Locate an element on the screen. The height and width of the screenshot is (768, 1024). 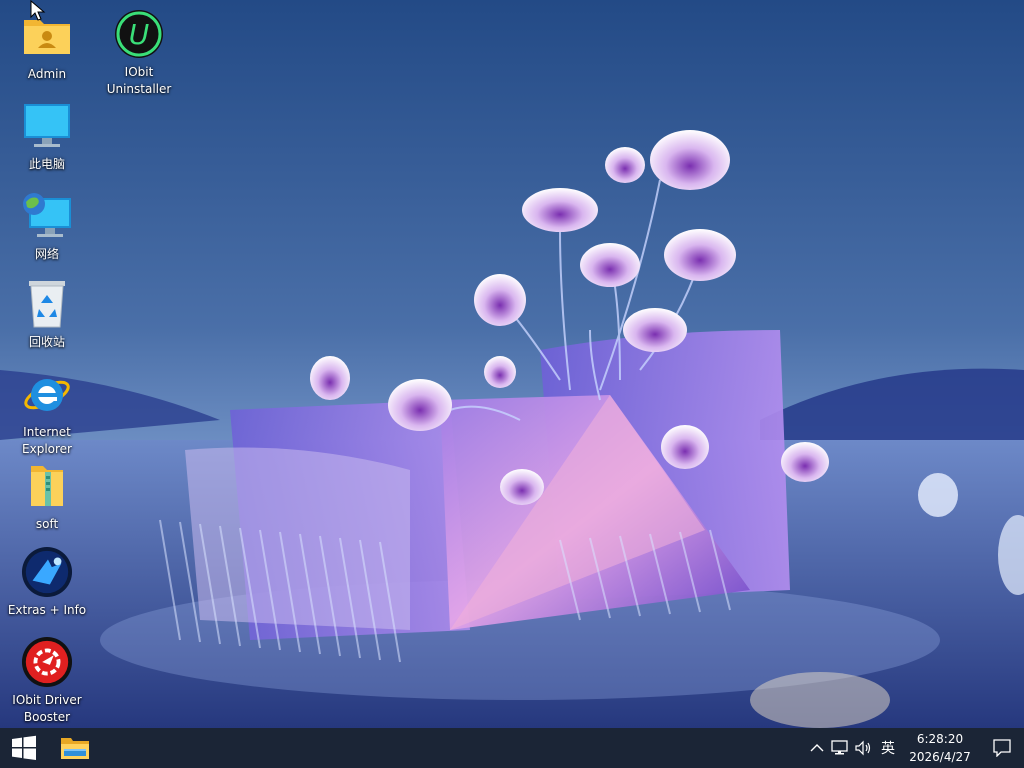
network-icon is located at coordinates (47, 216).